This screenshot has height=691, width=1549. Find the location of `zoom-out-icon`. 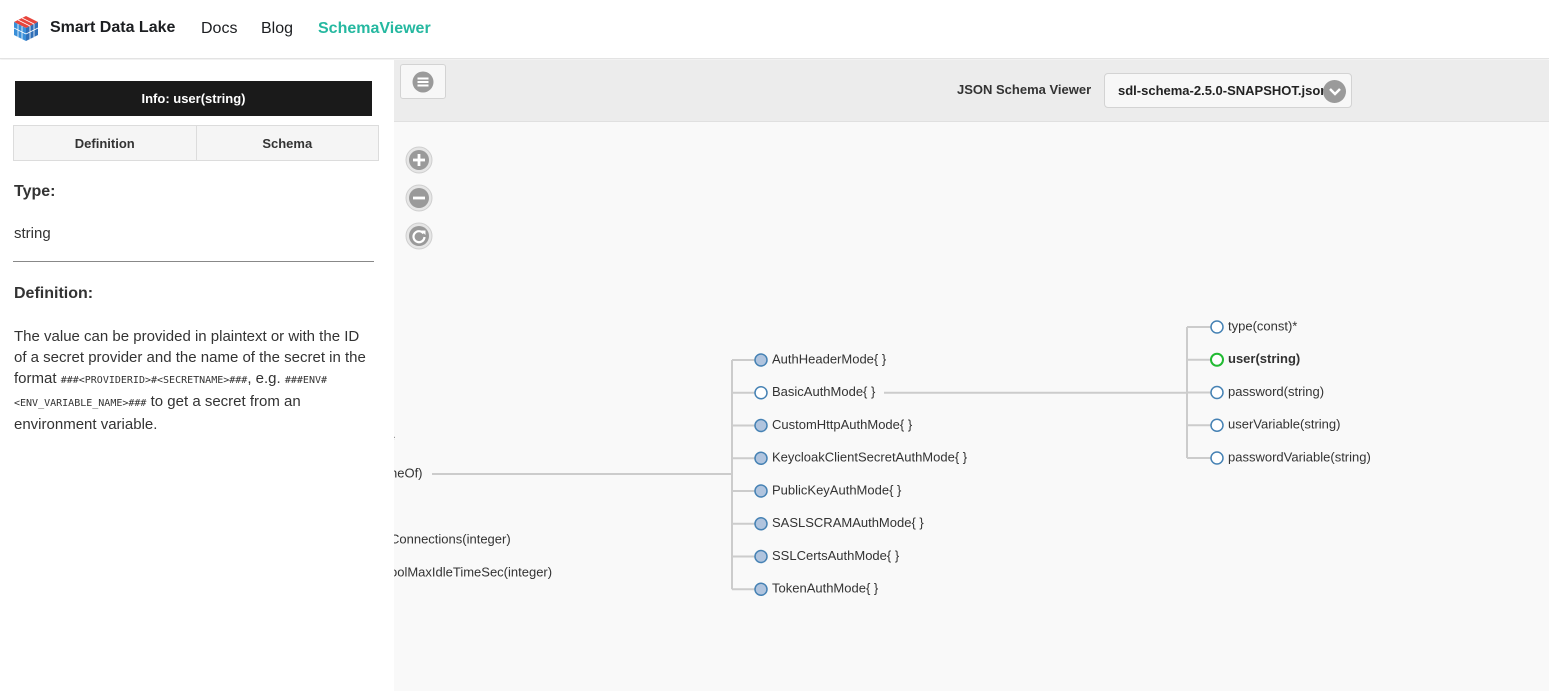

zoom-out-icon is located at coordinates (419, 198).